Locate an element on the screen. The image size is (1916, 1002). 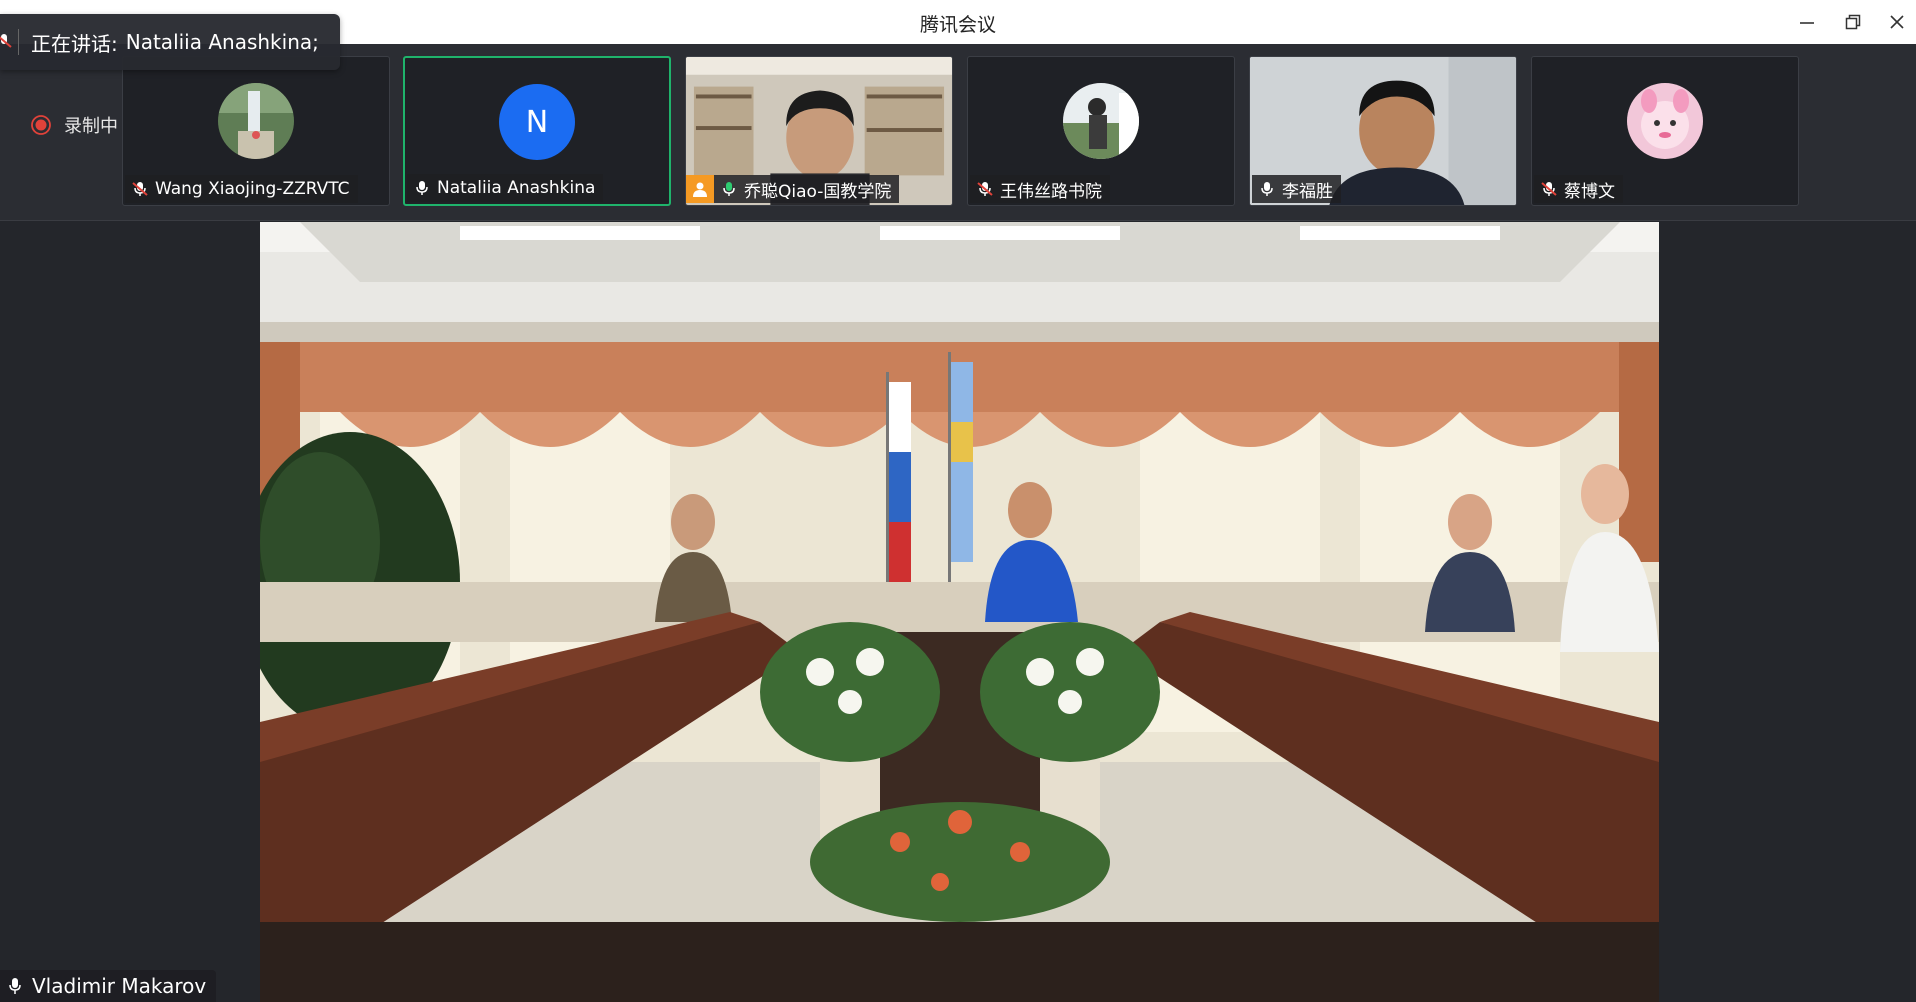
minimize-button is located at coordinates (1807, 22).